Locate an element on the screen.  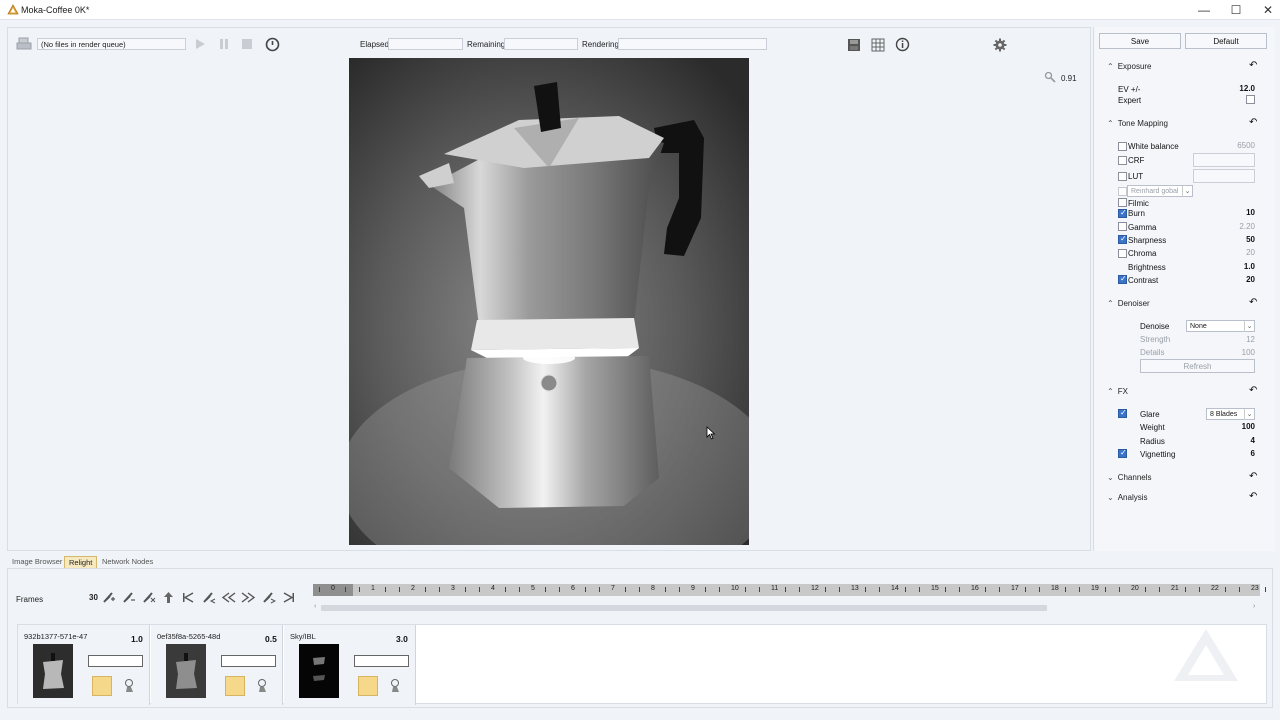
scroll-right-icon: › is located at coordinates (1254, 606).